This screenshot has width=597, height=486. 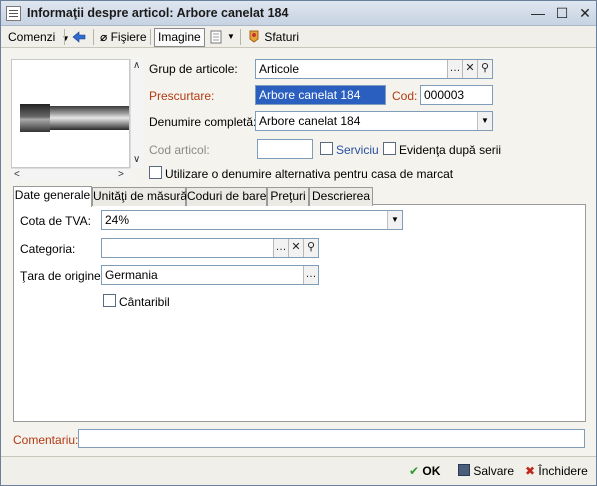 I want to click on image-horizontal-scrollbar: < >, so click(x=70, y=174).